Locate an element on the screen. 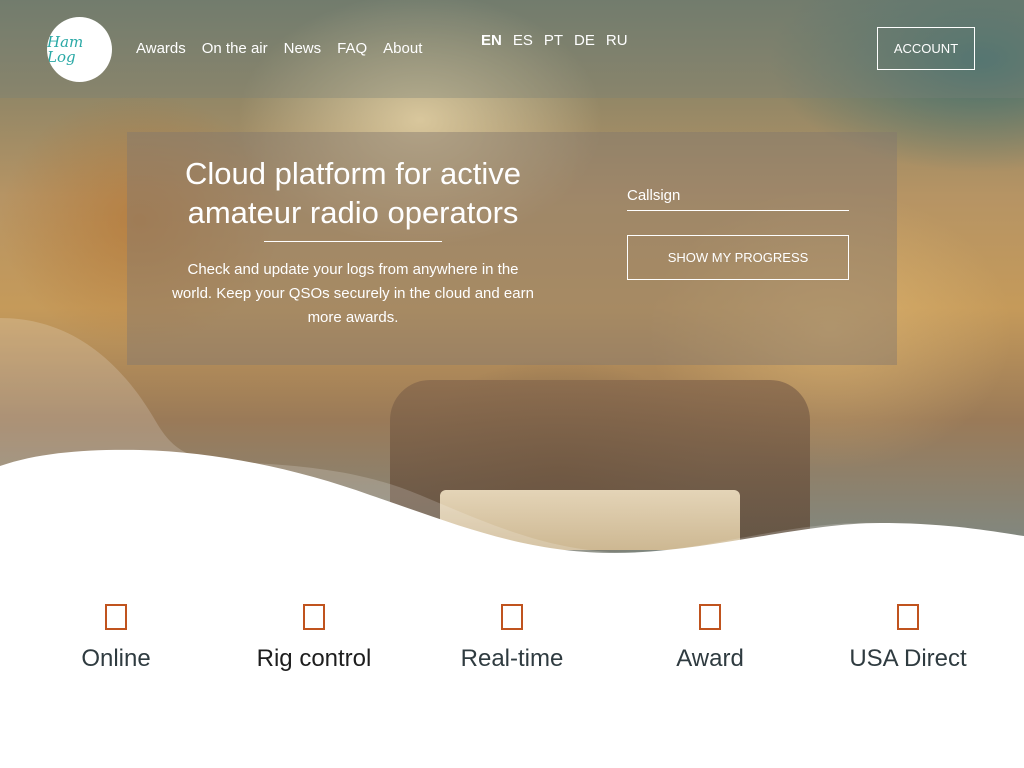  nav-link-on-the-air: On the air is located at coordinates (235, 48).